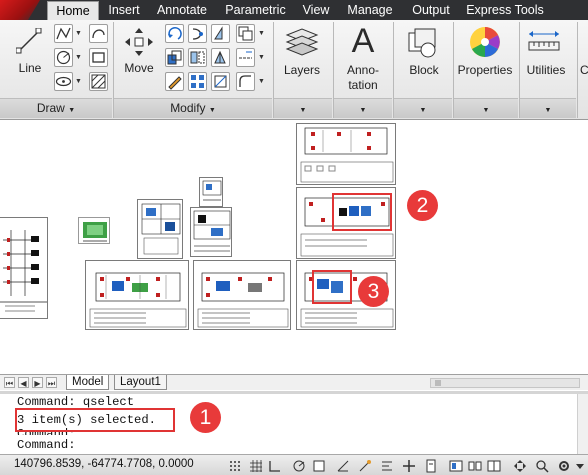 This screenshot has height=475, width=588. Describe the element at coordinates (245, 81) in the screenshot. I see `chamfer-tool` at that location.